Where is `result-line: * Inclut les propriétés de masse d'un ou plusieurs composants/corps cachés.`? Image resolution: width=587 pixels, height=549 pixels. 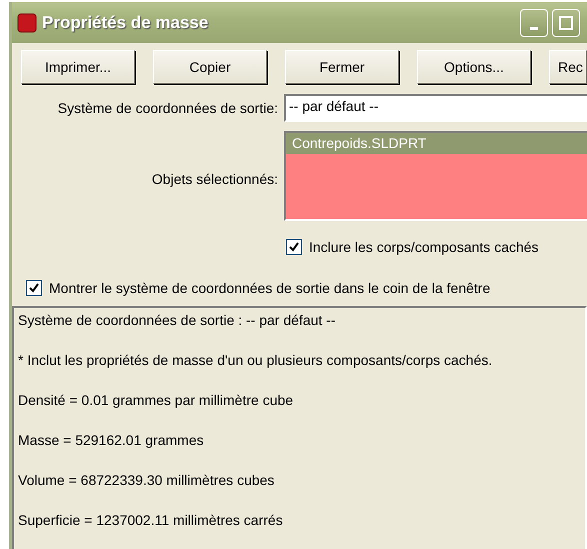 result-line: * Inclut les propriétés de masse d'un ou plusieurs composants/corps cachés. is located at coordinates (255, 360).